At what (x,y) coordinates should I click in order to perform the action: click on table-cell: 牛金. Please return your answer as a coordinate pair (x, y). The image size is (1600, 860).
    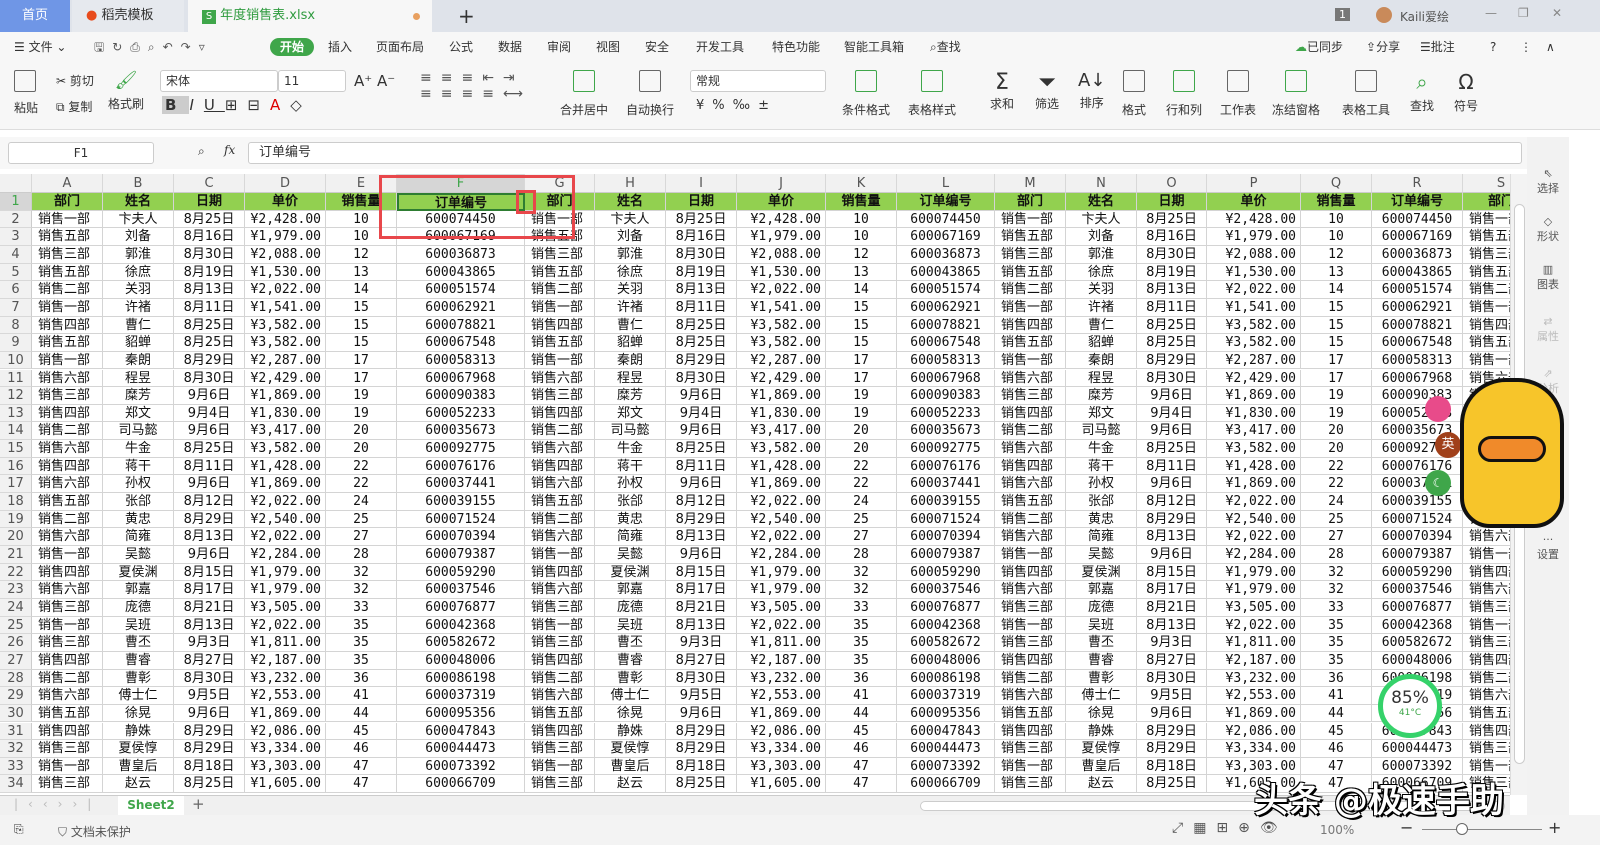
    Looking at the image, I should click on (630, 449).